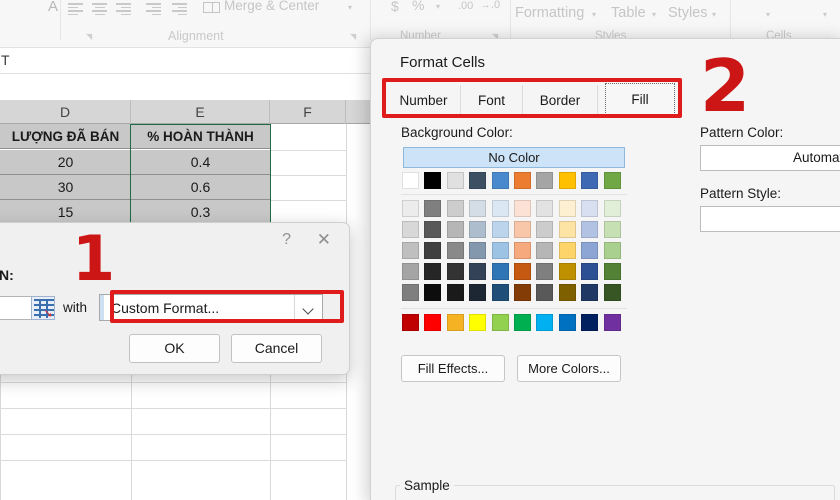 The height and width of the screenshot is (500, 840). Describe the element at coordinates (65, 162) in the screenshot. I see `table-cell: 20` at that location.